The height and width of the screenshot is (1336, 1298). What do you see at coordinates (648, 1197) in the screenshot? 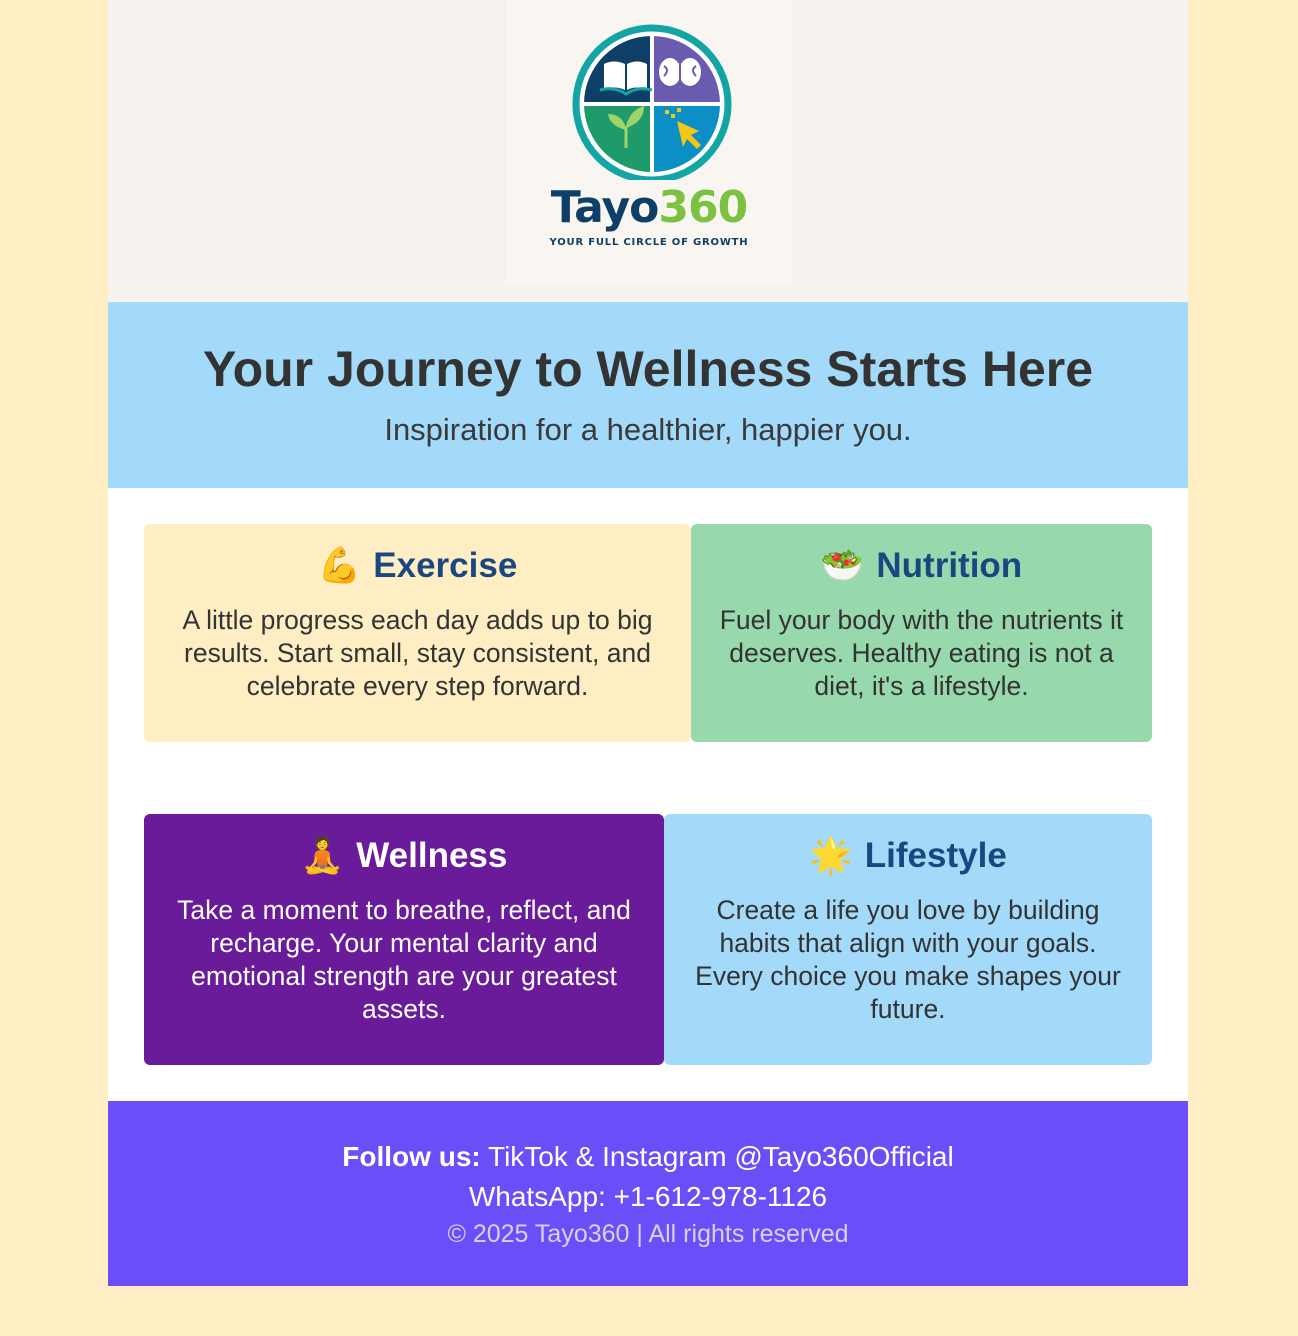
I see `whatsapp-contact: WhatsApp: +1-612-978-1126` at bounding box center [648, 1197].